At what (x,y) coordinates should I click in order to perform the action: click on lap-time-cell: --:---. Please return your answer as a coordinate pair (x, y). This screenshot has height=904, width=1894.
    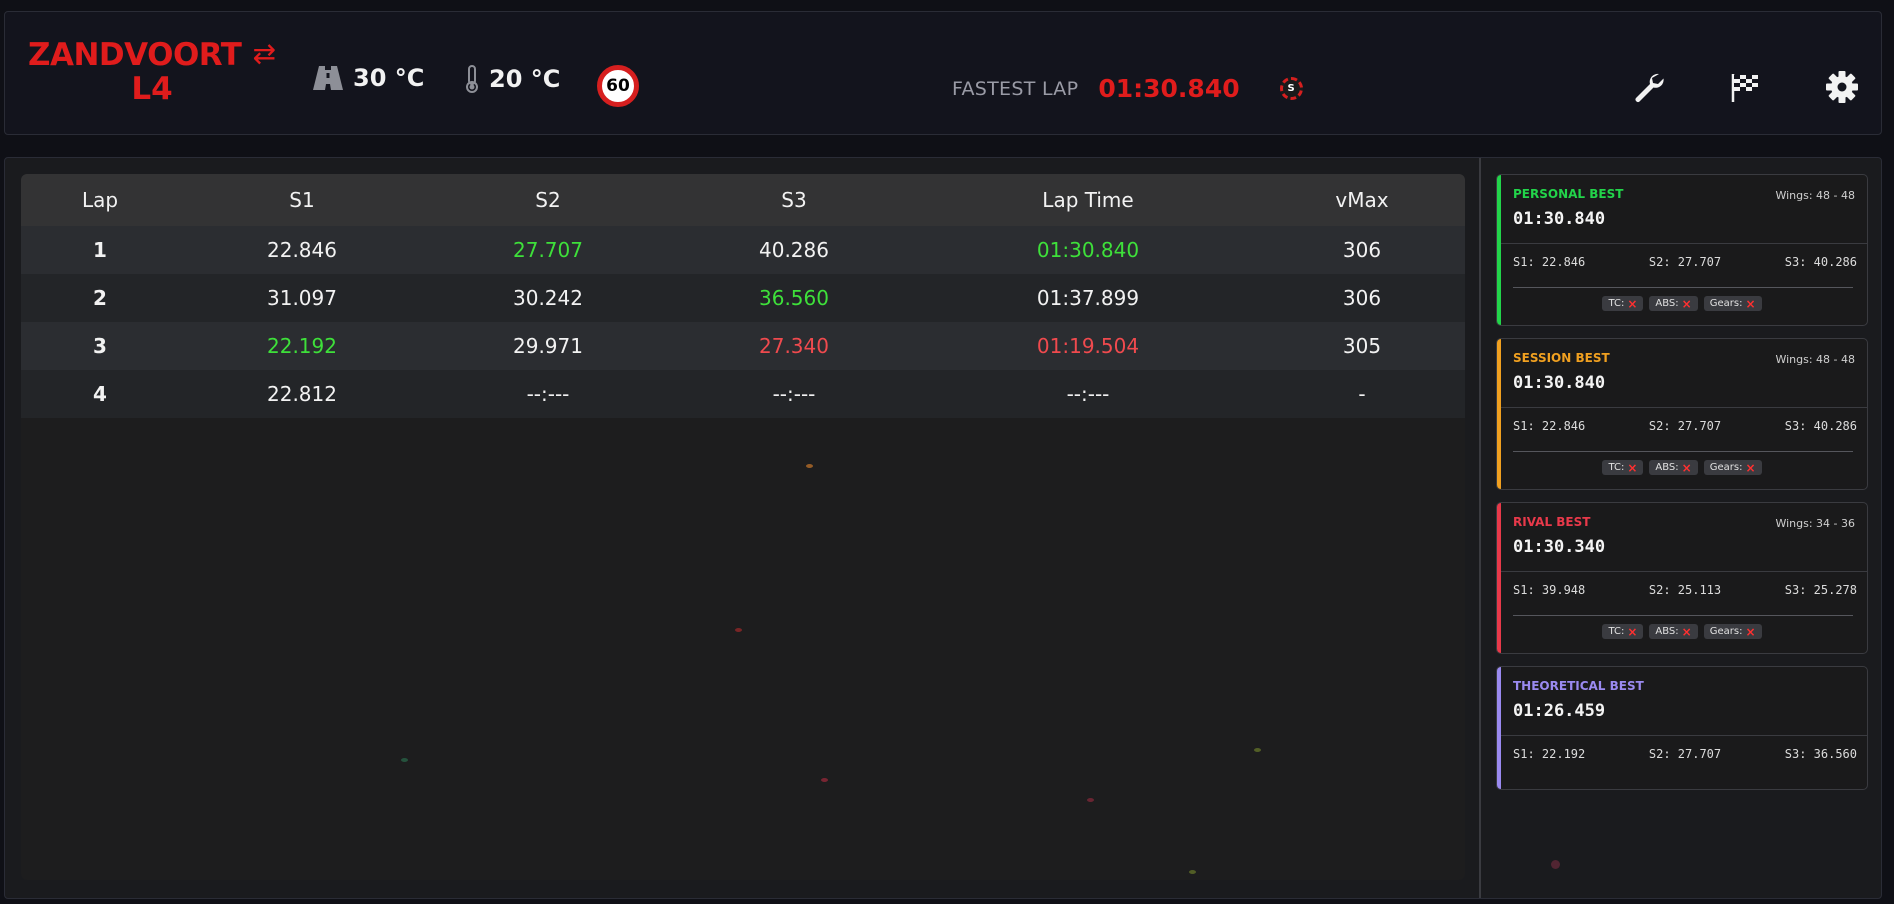
    Looking at the image, I should click on (1088, 394).